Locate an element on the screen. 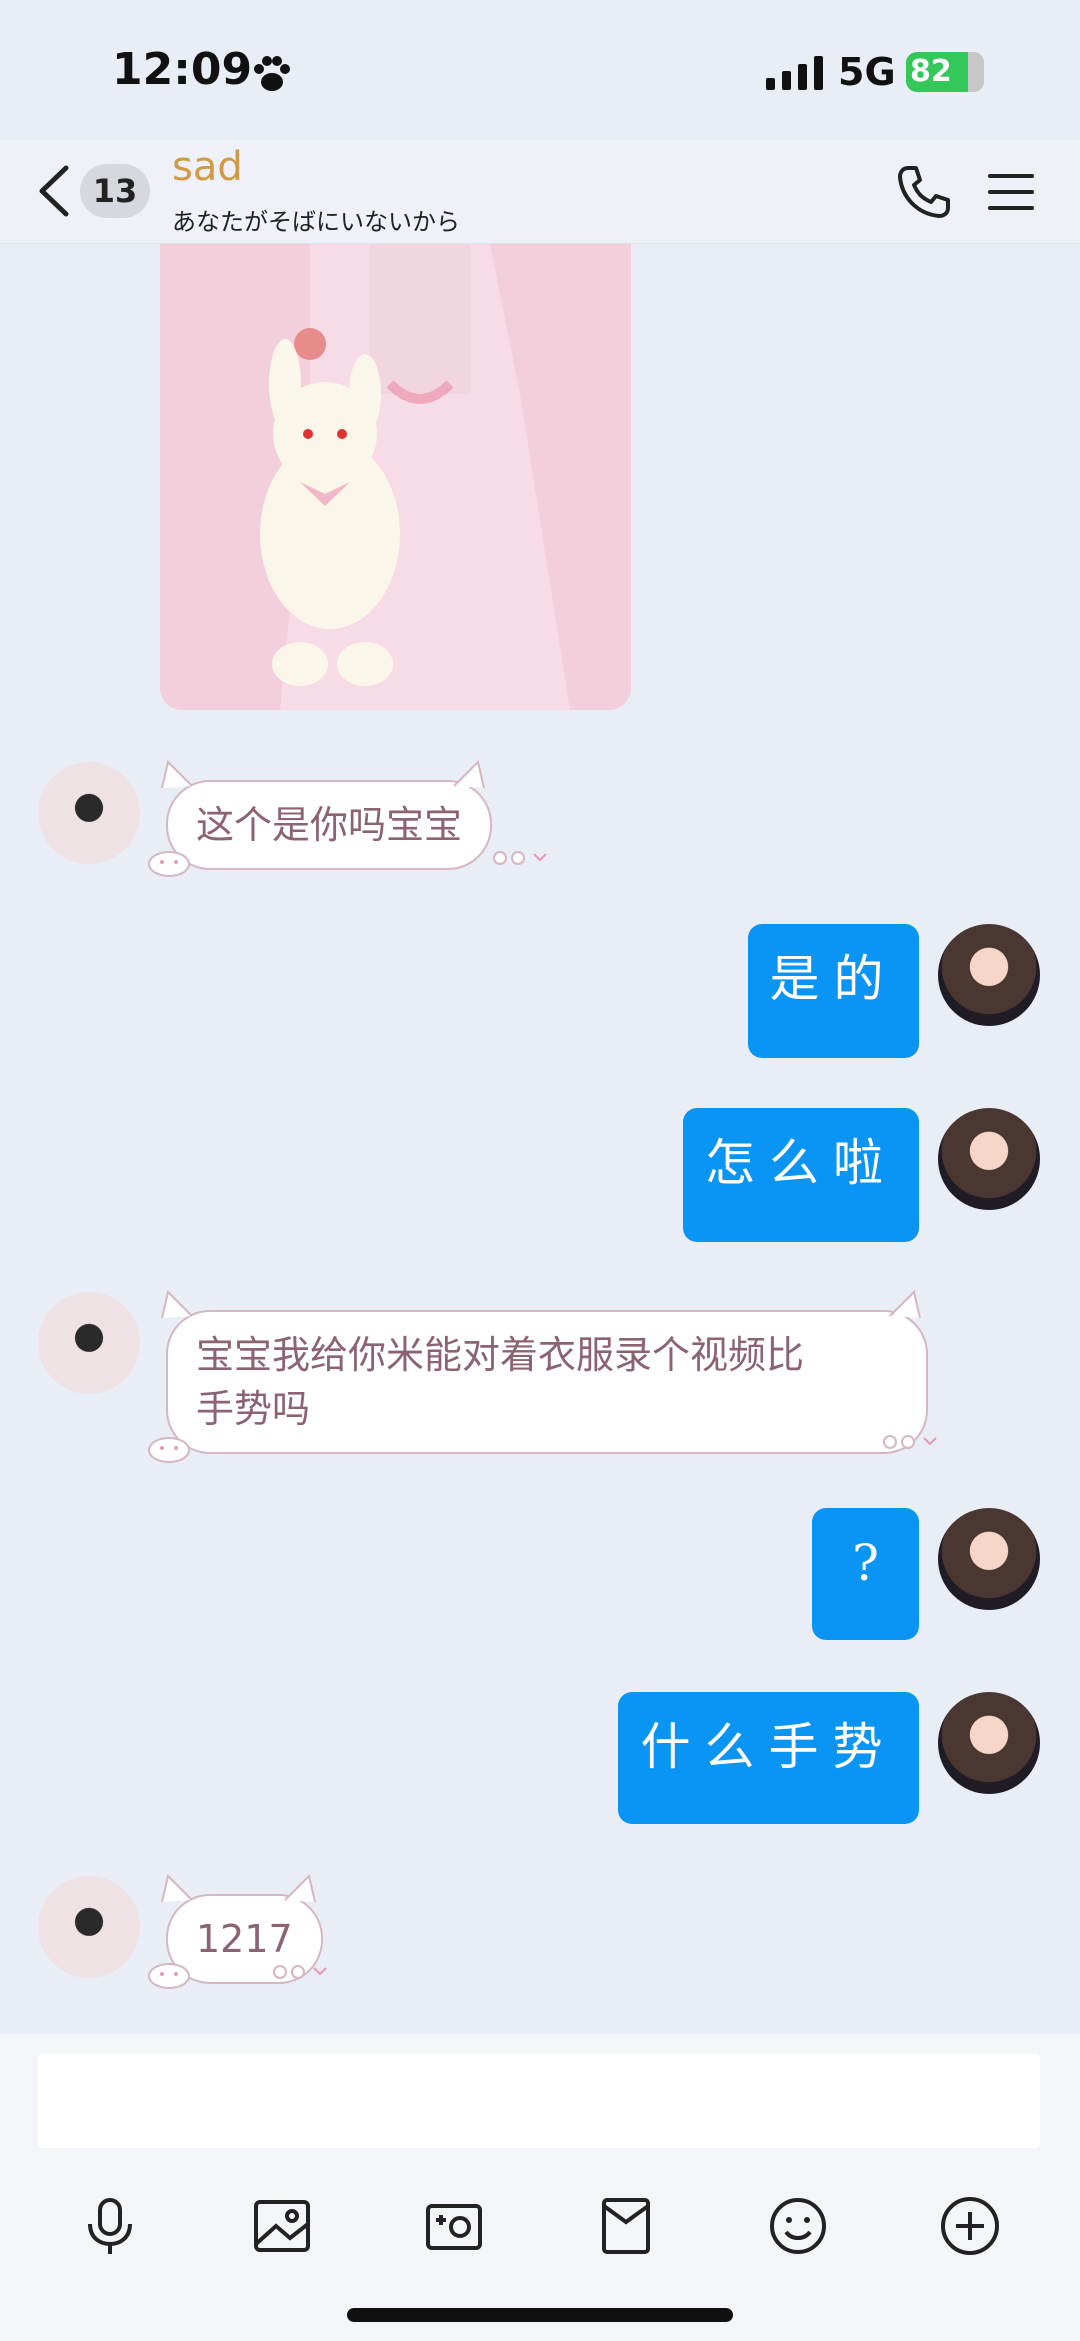 The height and width of the screenshot is (2341, 1080). plus-icon is located at coordinates (970, 2226).